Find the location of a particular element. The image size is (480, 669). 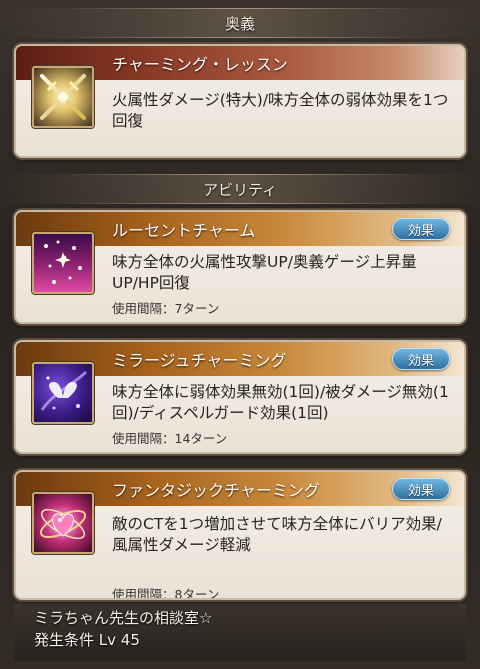

ability-3-cooldown: 使用間隔：8ターン is located at coordinates (166, 592).